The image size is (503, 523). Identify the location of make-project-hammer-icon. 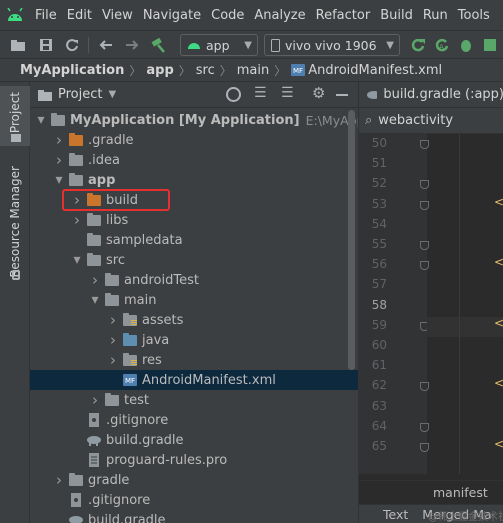
(158, 45).